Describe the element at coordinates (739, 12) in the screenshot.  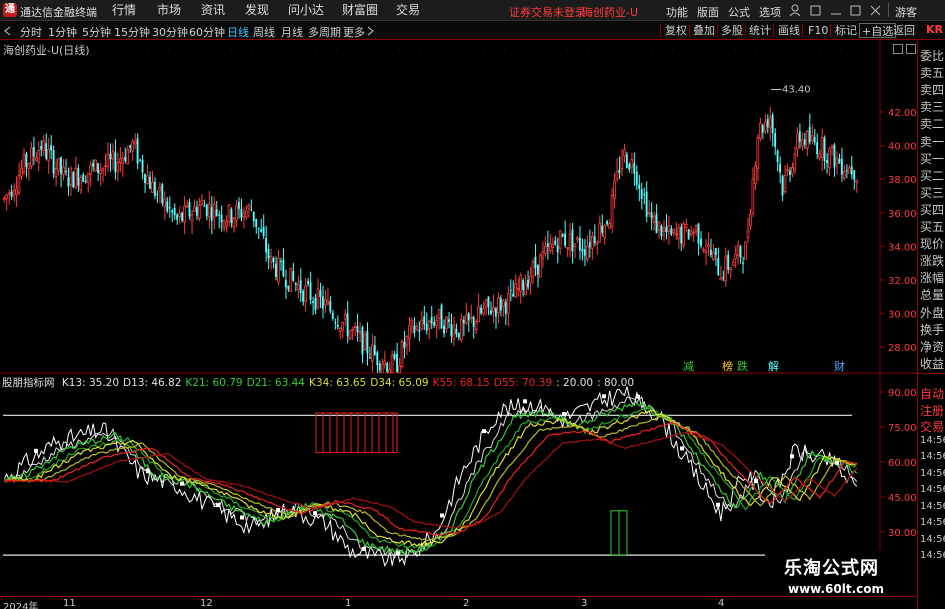
I see `menu-formula: 公式` at that location.